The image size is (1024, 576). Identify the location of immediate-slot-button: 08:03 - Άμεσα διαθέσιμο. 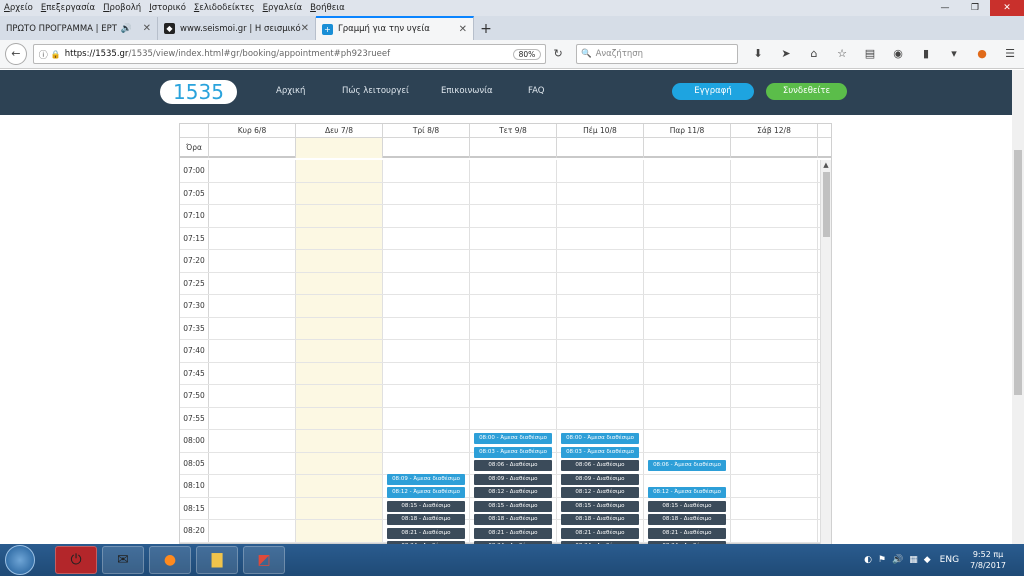
(600, 452).